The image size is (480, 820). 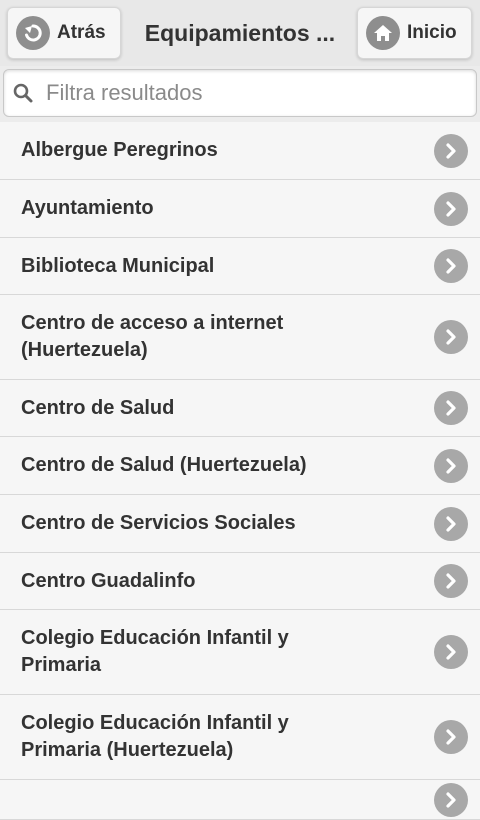 What do you see at coordinates (432, 32) in the screenshot?
I see `home-button-label: Inicio` at bounding box center [432, 32].